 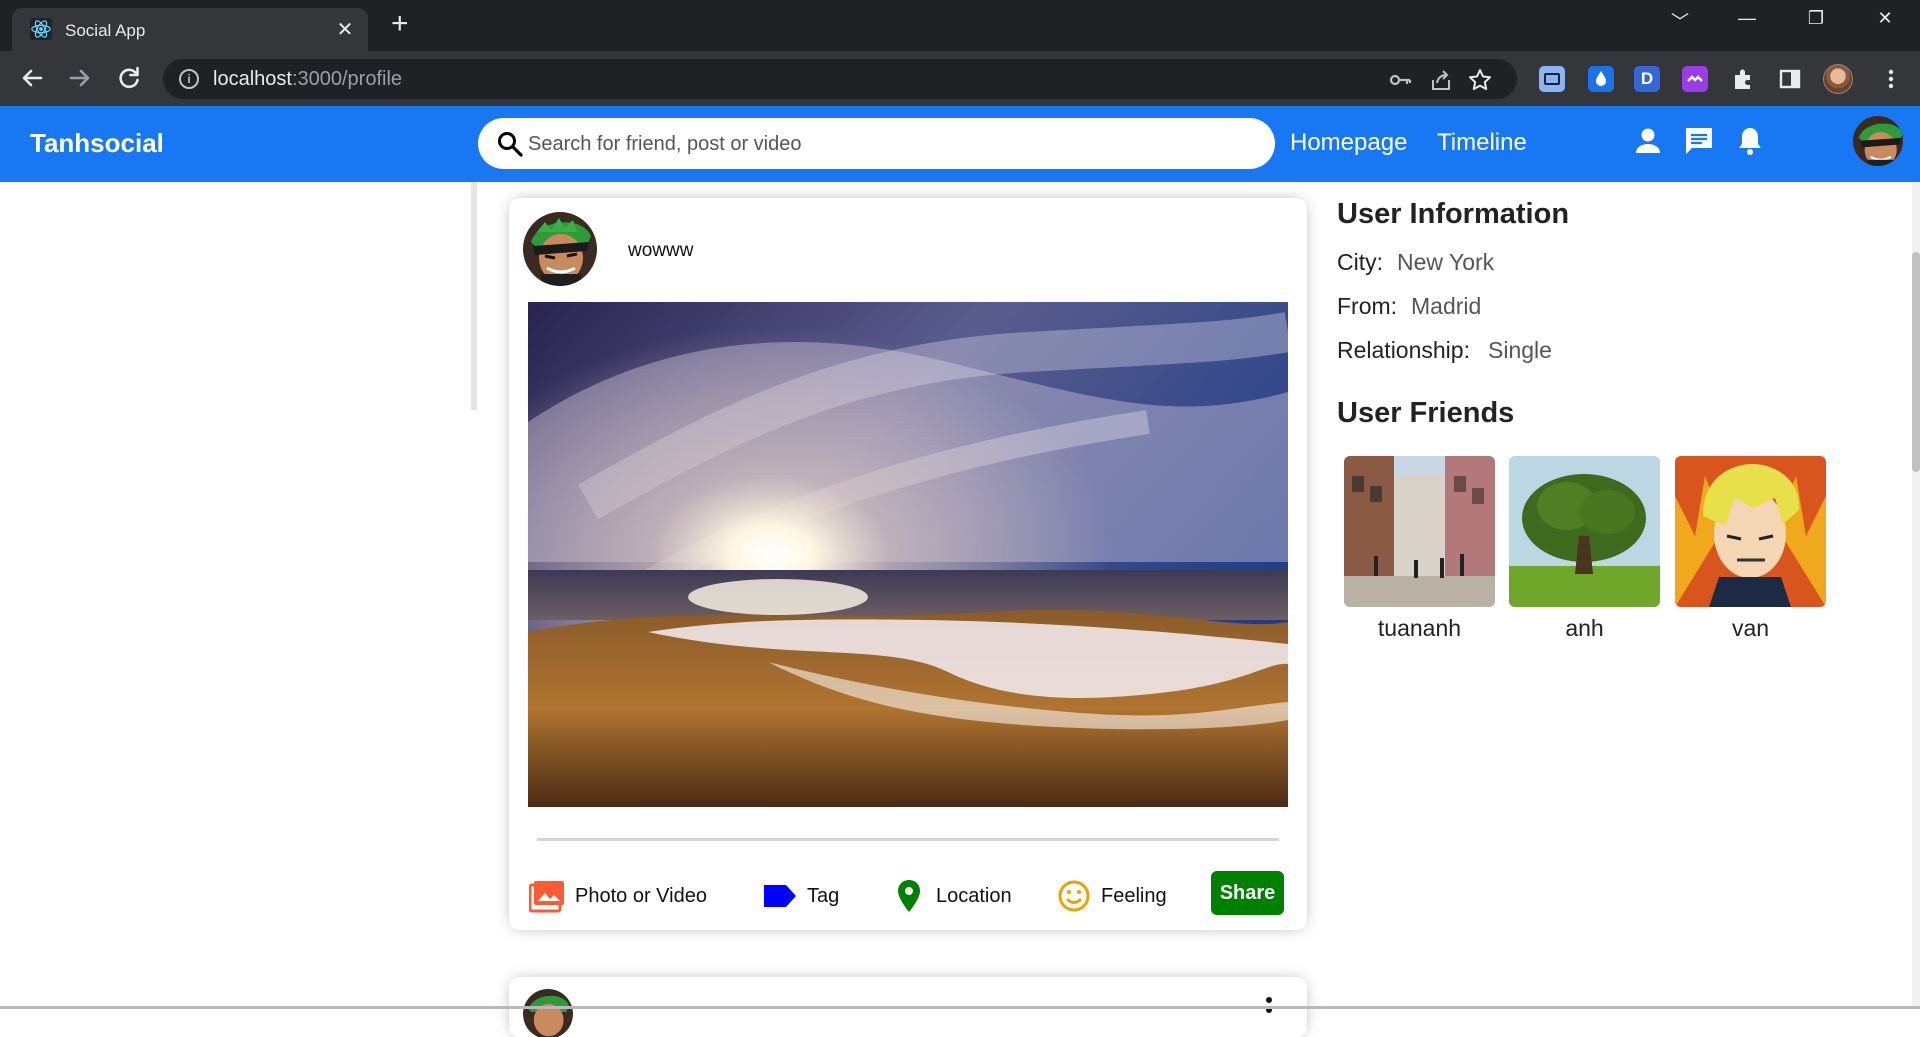 What do you see at coordinates (1601, 79) in the screenshot?
I see `extension-drop-icon` at bounding box center [1601, 79].